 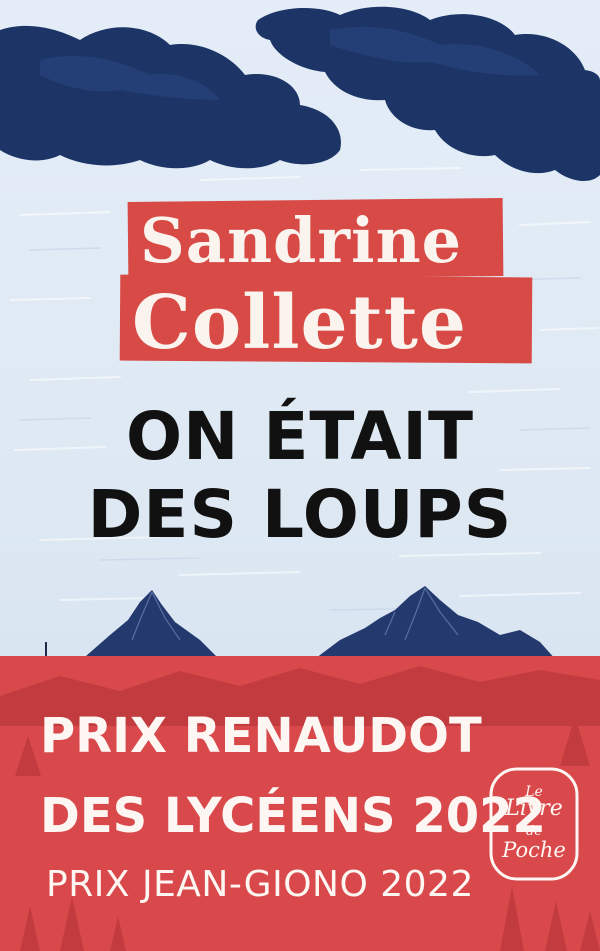 What do you see at coordinates (534, 808) in the screenshot?
I see `logo-word-livre: Livre` at bounding box center [534, 808].